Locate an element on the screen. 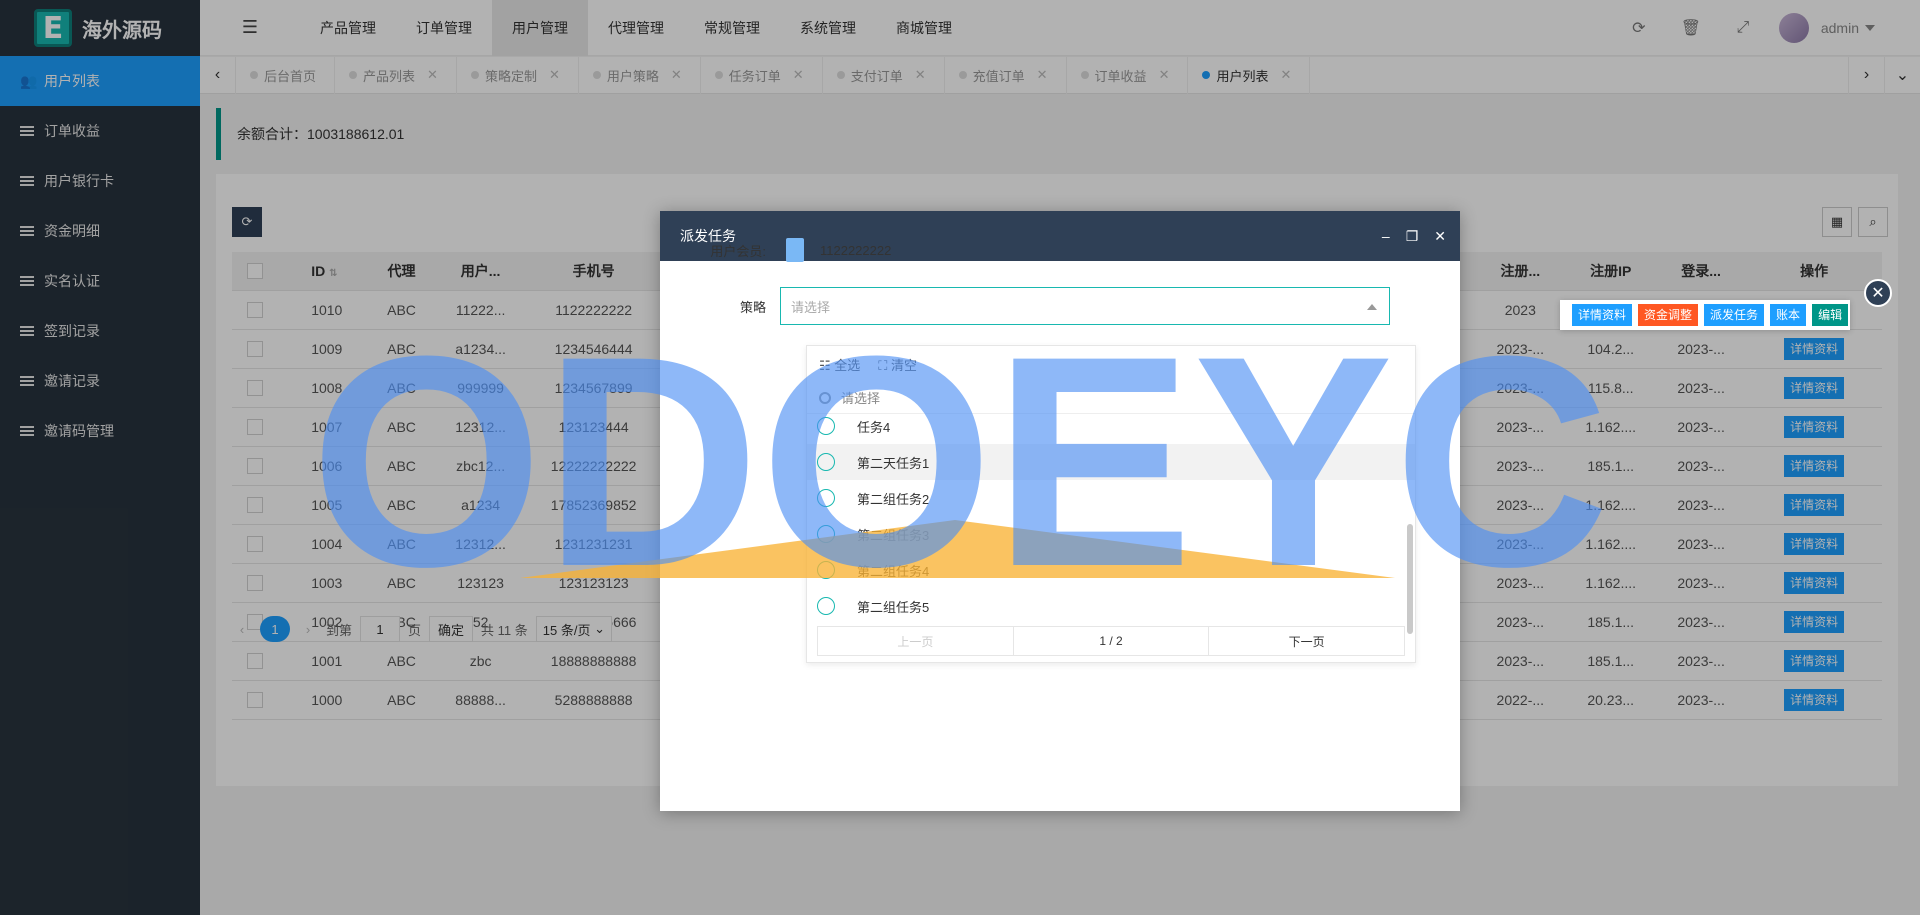 The height and width of the screenshot is (915, 1920). strategy-select: 请选择 is located at coordinates (1085, 306).